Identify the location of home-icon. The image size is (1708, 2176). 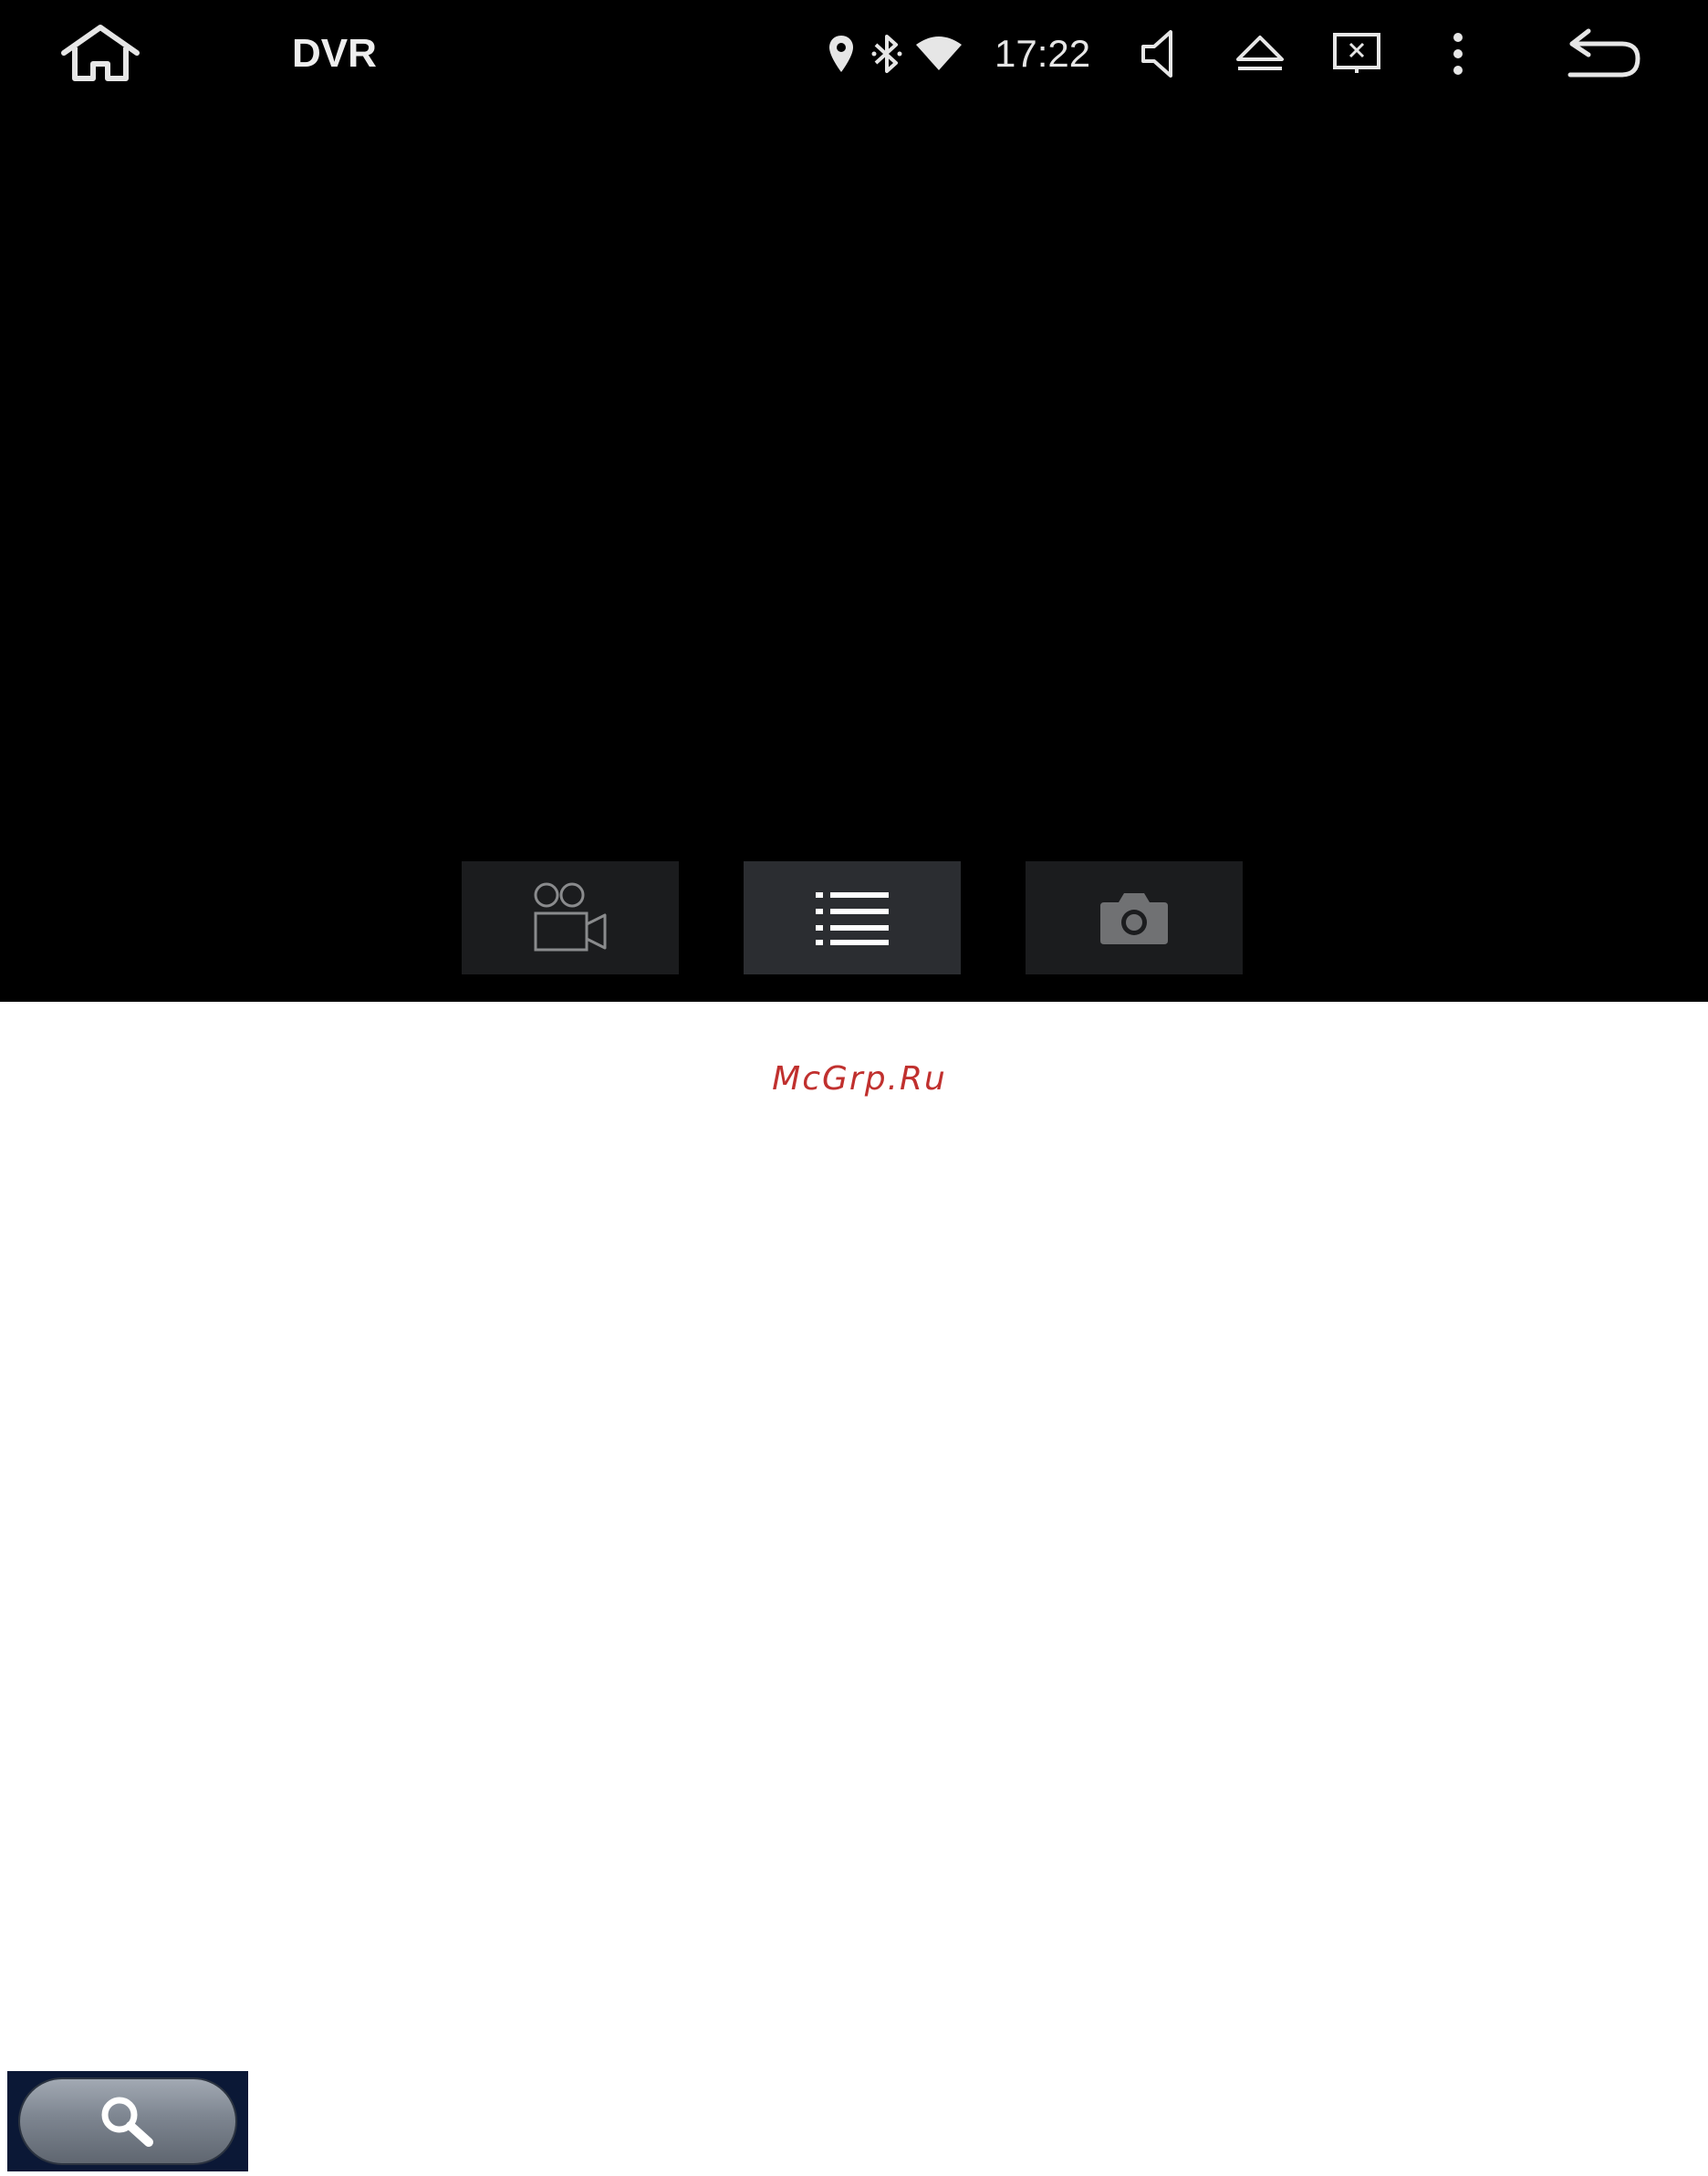
(101, 53).